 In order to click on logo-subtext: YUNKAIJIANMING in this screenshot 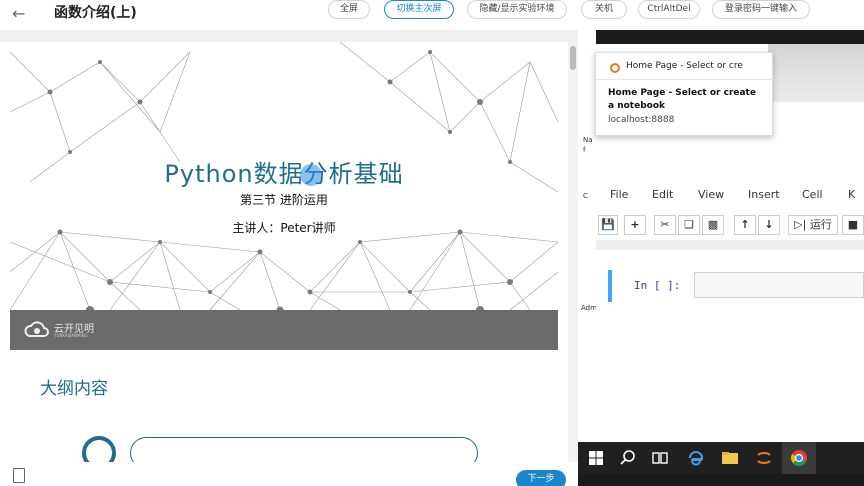, I will do `click(71, 335)`.